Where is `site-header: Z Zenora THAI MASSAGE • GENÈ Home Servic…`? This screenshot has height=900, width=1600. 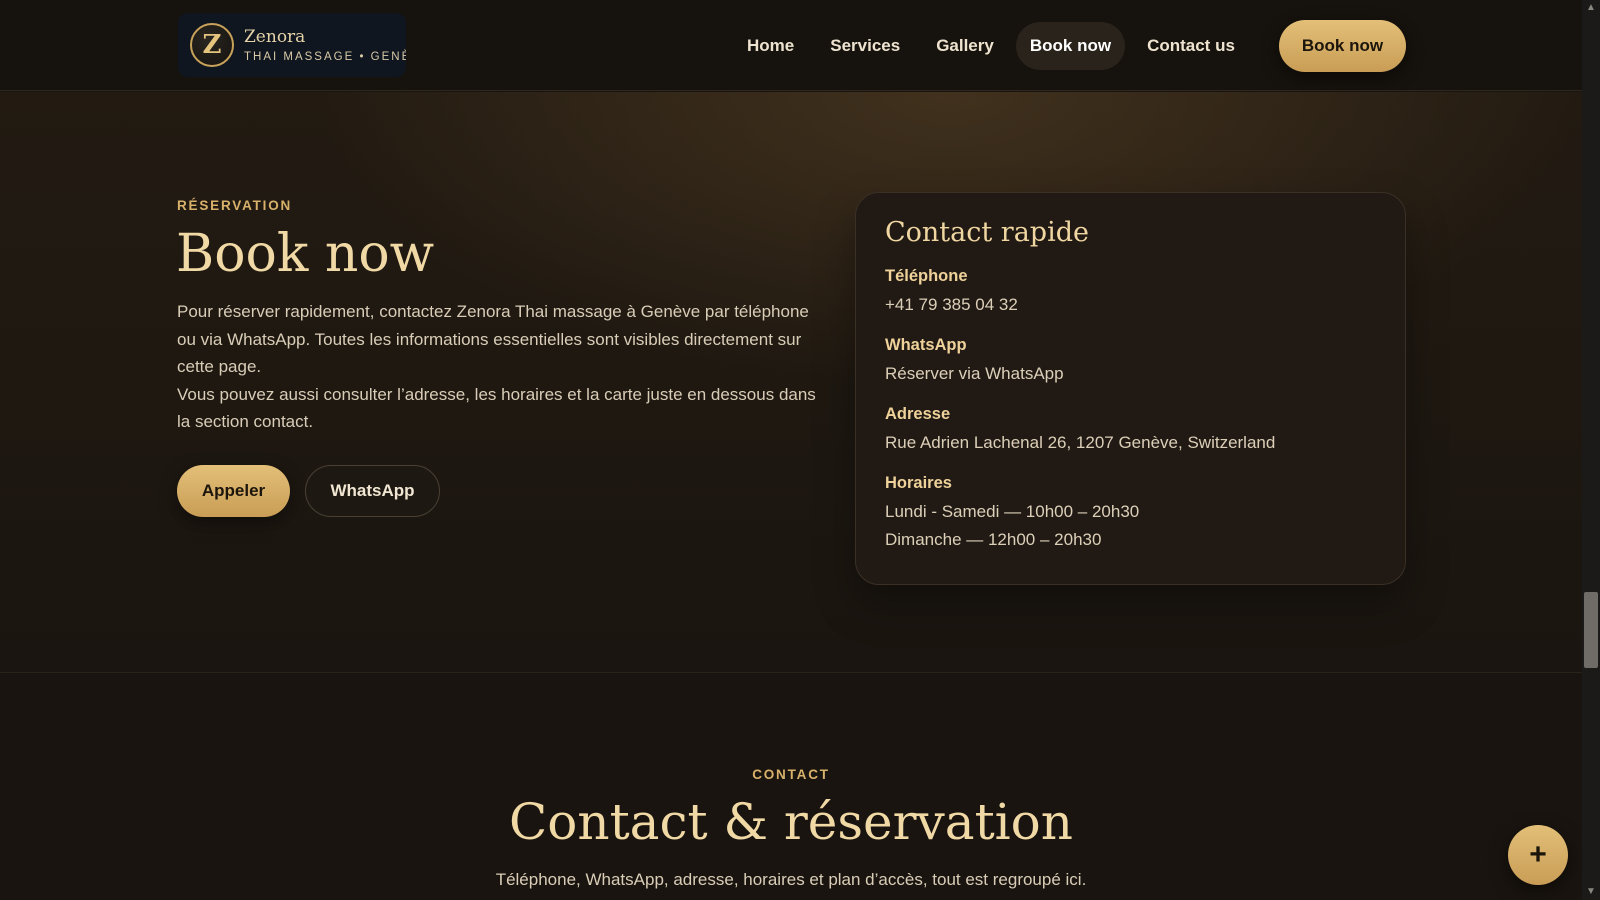
site-header: Z Zenora THAI MASSAGE • GENÈ Home Servic… is located at coordinates (791, 45).